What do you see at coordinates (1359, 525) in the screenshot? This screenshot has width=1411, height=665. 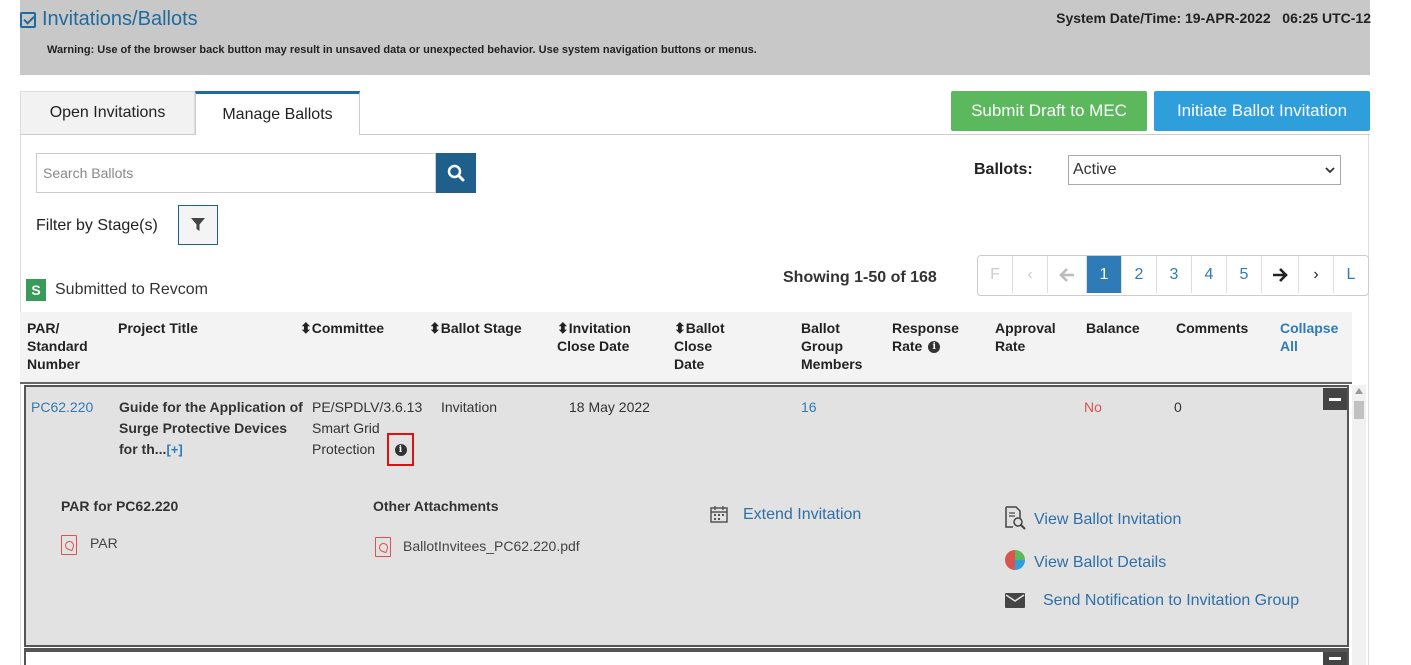 I see `scrollbar` at bounding box center [1359, 525].